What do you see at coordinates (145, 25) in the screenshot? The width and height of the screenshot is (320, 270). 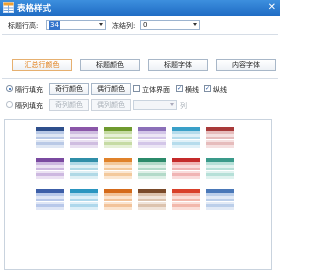 I see `freeze-col-value: 0` at bounding box center [145, 25].